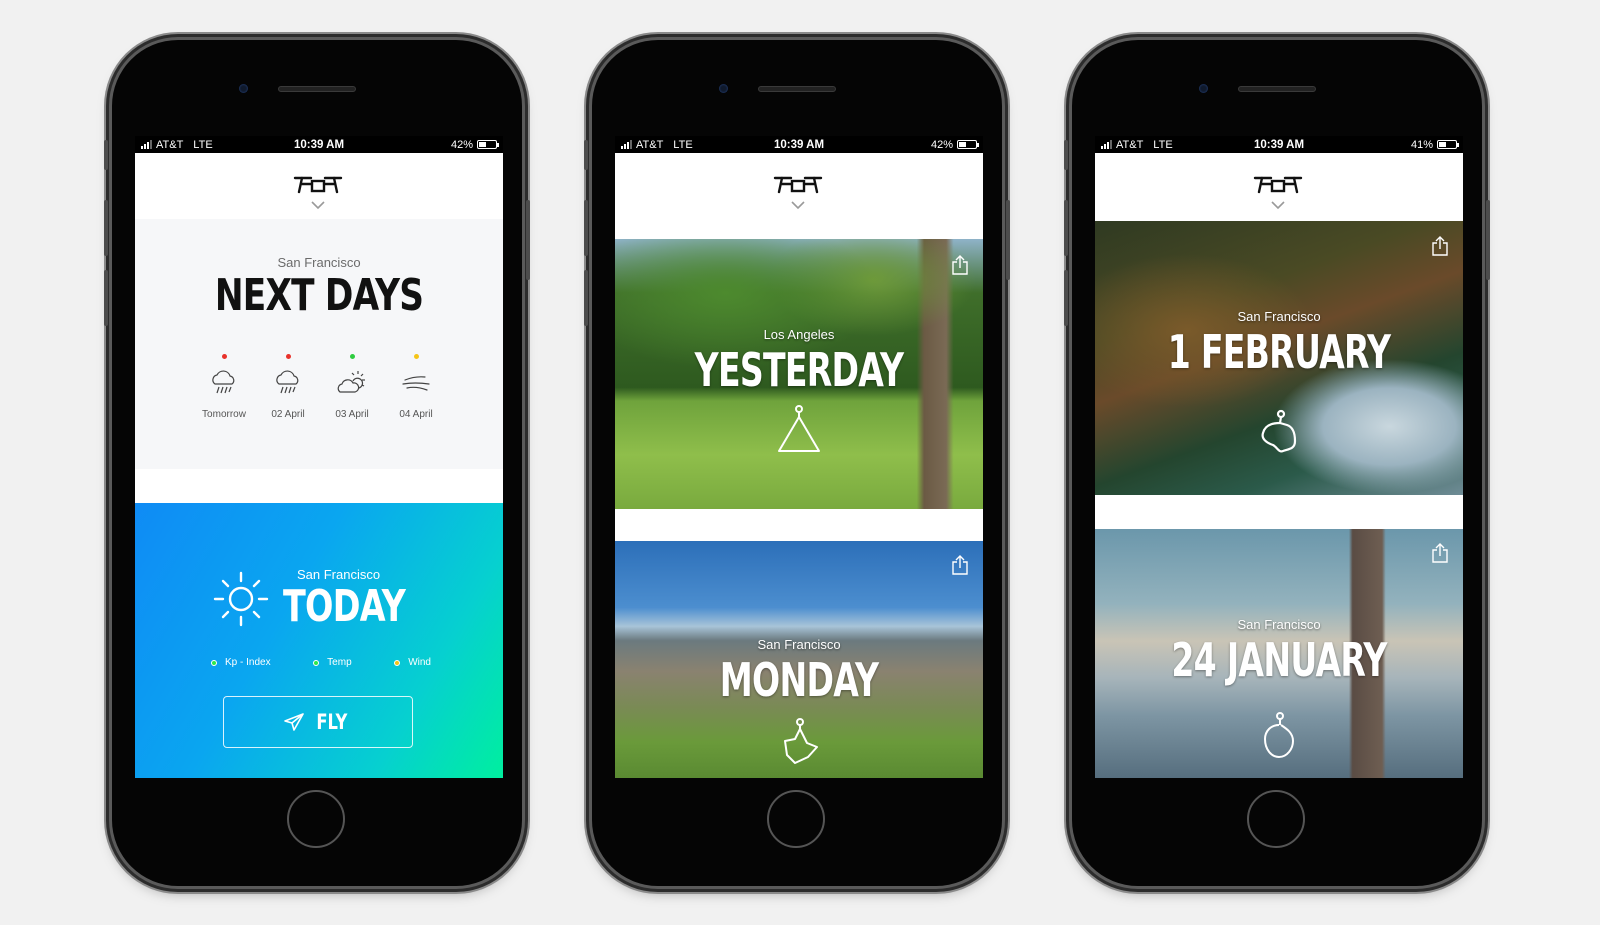 The width and height of the screenshot is (1600, 925). I want to click on section-title: TODAY, so click(344, 606).